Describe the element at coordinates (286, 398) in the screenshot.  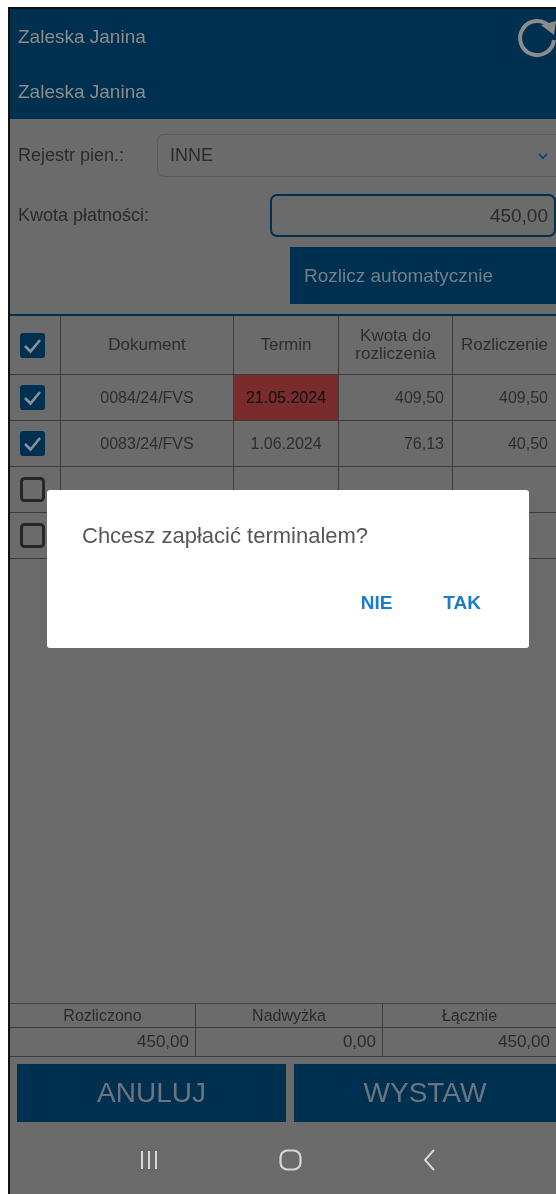
I see `table-cell: 21.05.2024` at that location.